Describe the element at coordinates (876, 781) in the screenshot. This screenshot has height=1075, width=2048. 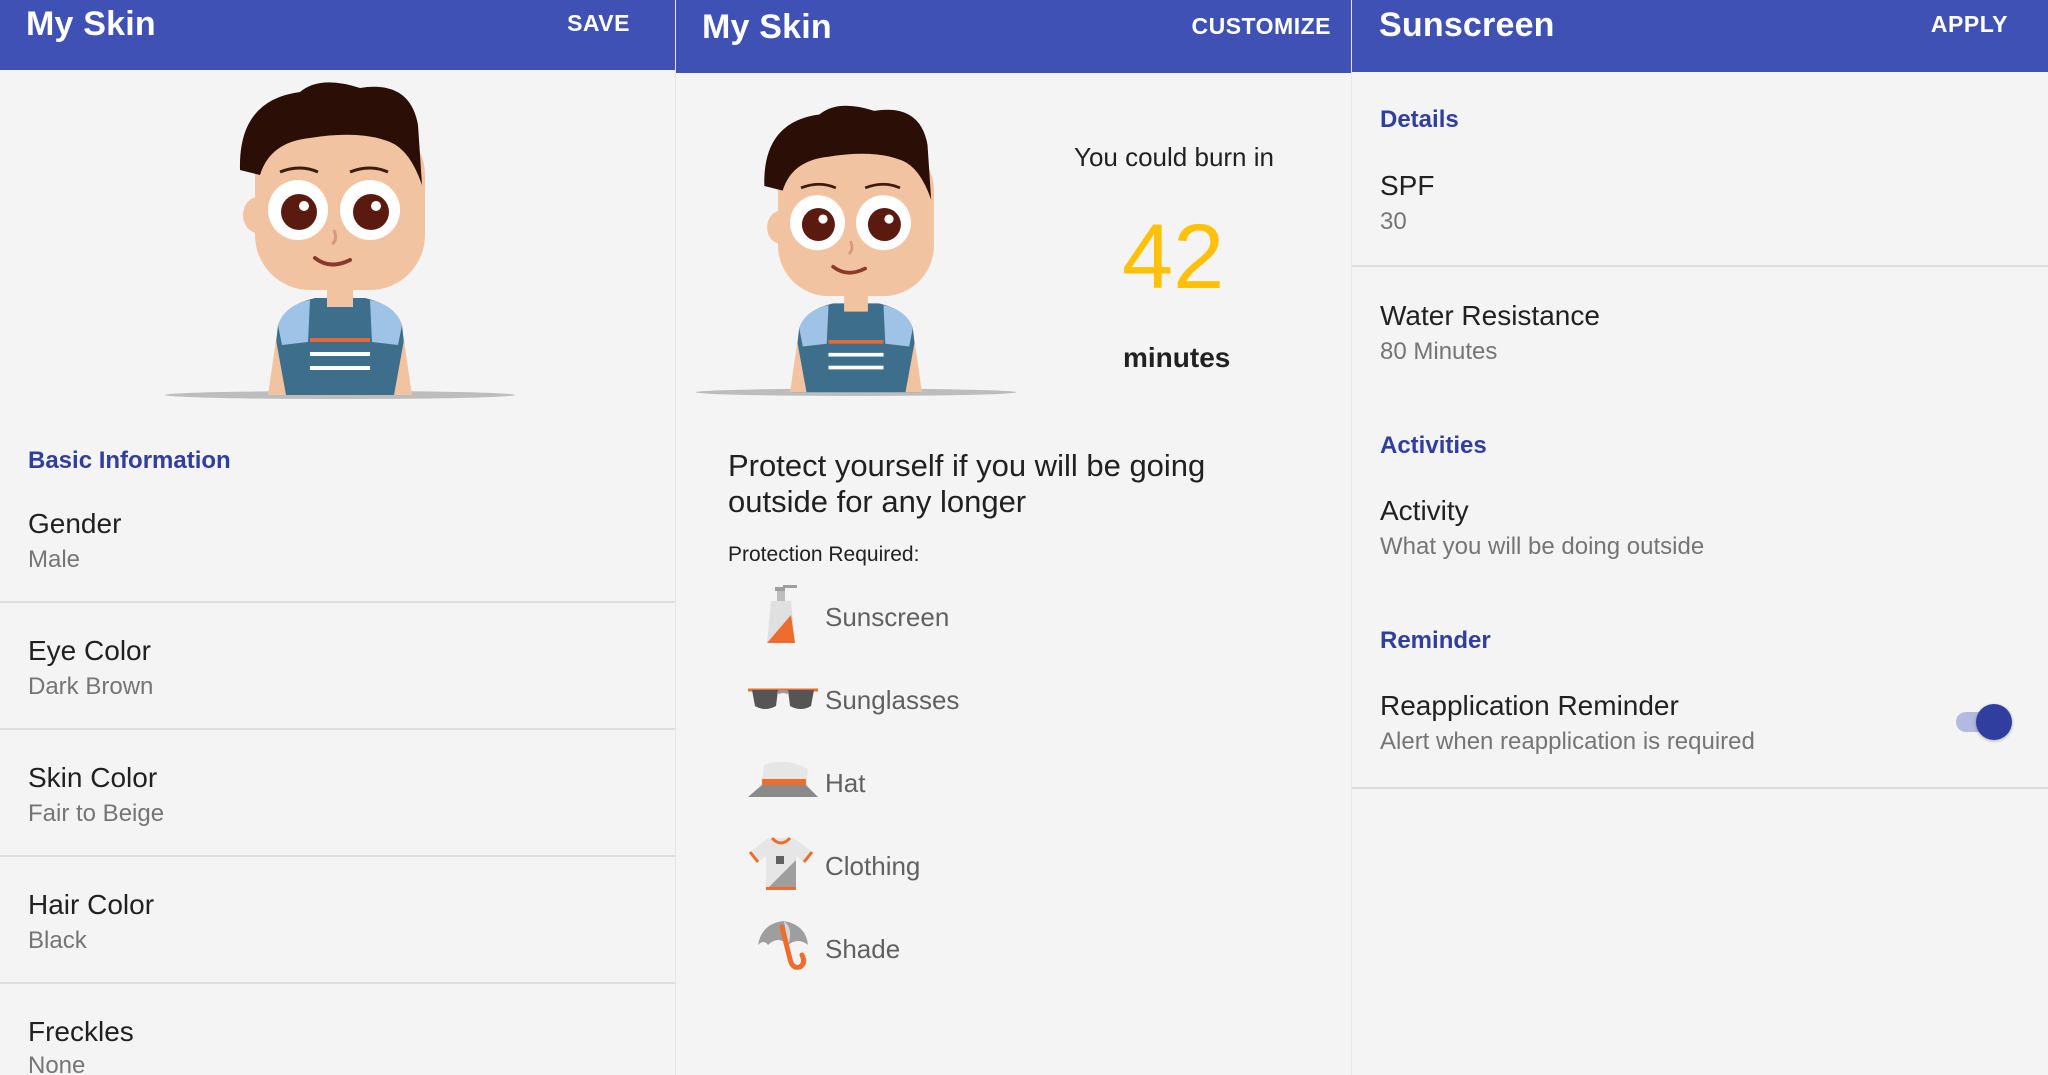
I see `protection-item-hat: Hat` at that location.